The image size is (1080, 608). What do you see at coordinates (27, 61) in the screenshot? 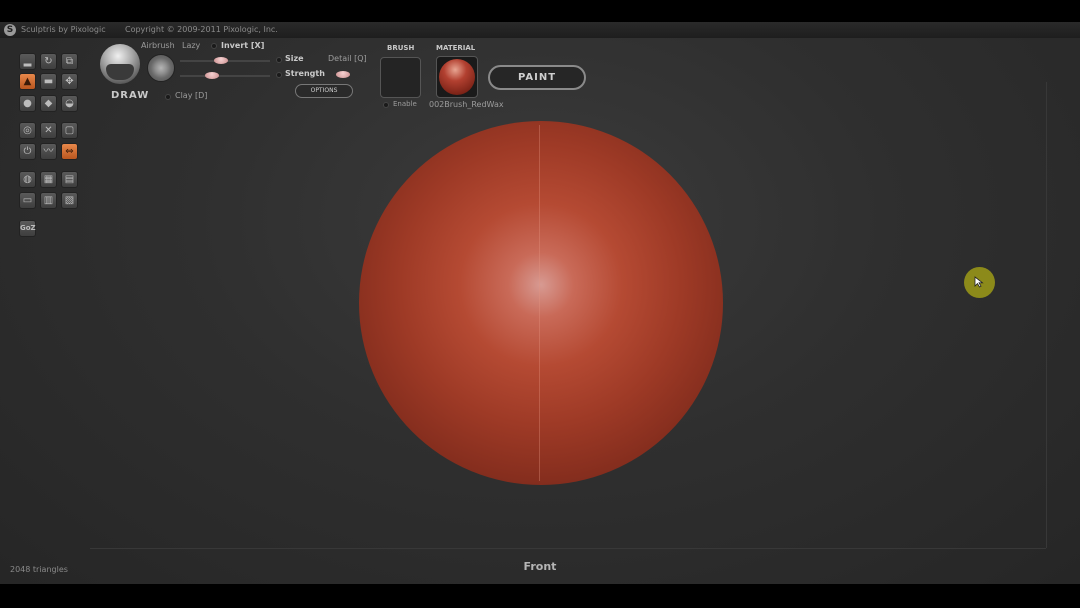
I see `crease-icon: ▂` at bounding box center [27, 61].